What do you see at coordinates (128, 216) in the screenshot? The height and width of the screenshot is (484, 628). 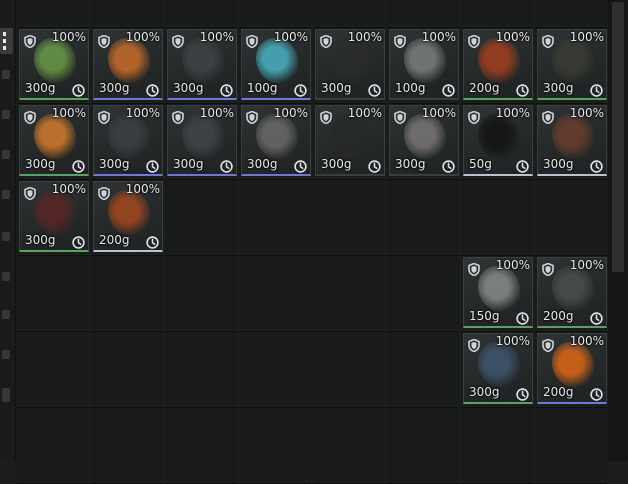 I see `inventory-item-orange-bulb: 100% 200g` at bounding box center [128, 216].